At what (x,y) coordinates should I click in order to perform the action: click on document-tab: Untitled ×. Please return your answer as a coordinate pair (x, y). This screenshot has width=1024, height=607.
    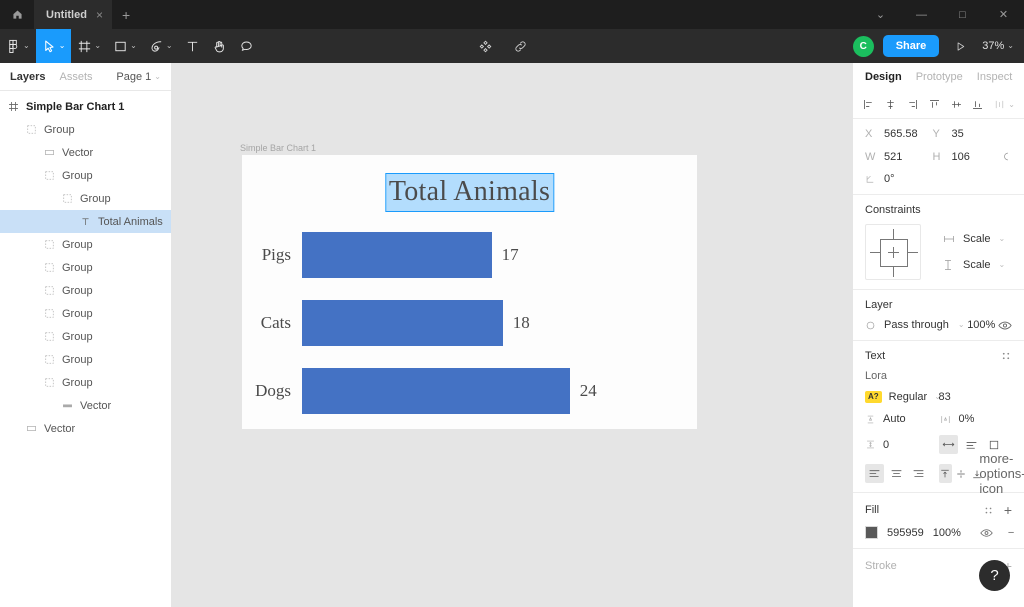
    Looking at the image, I should click on (73, 14).